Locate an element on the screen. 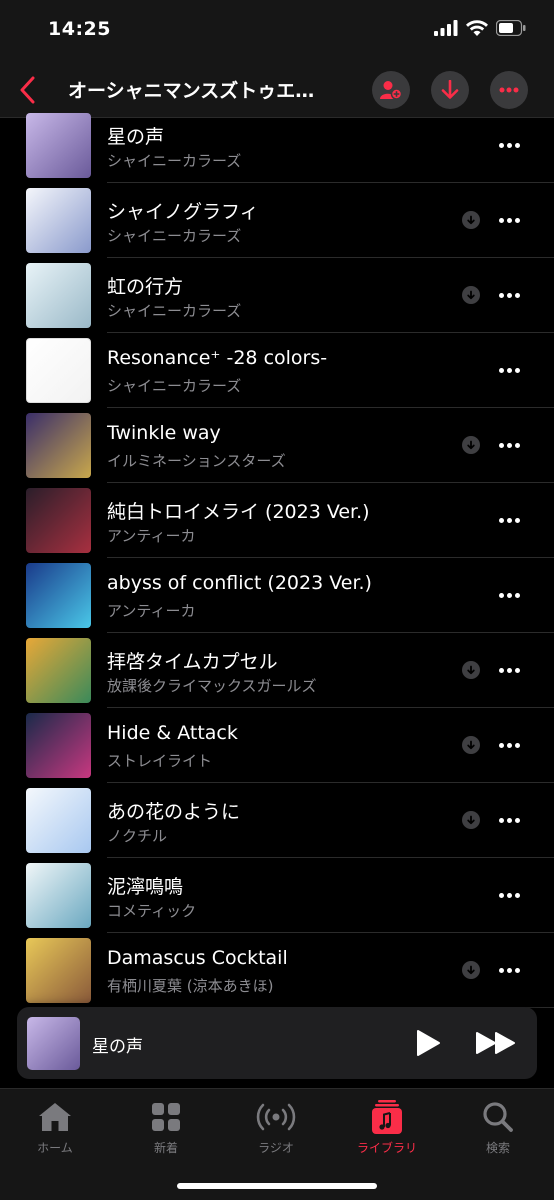 The height and width of the screenshot is (1200, 554). song-row: 純白トロイメライ (2023 Ver.) アンティーカ is located at coordinates (277, 520).